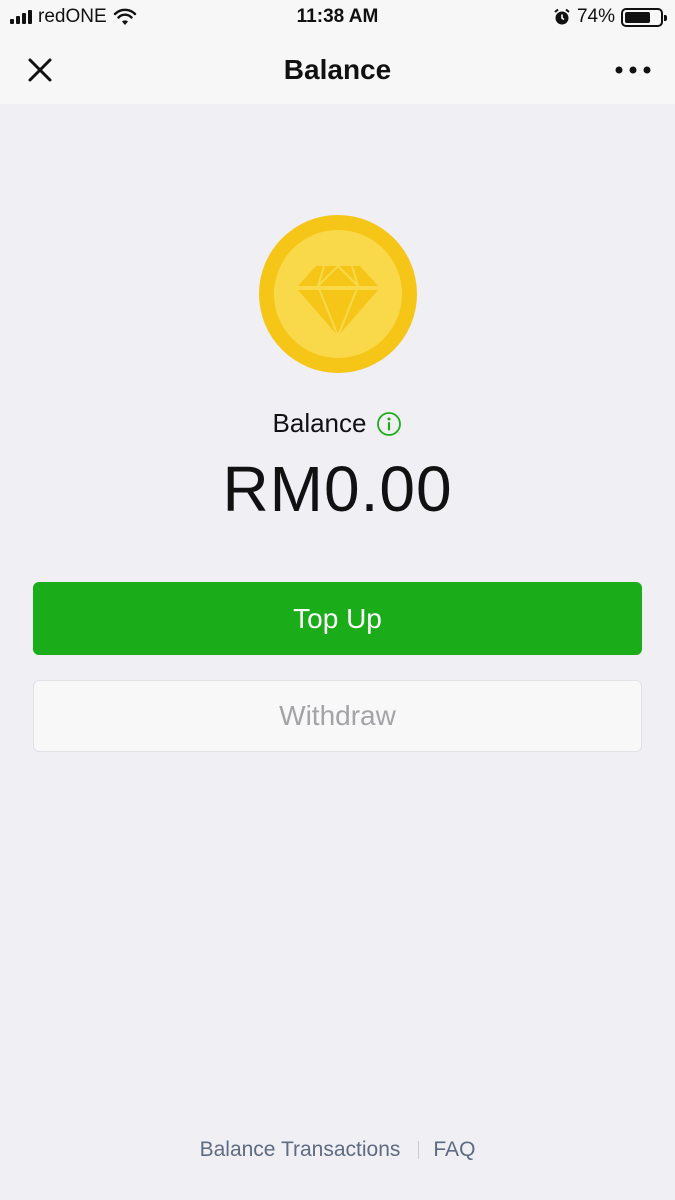 The height and width of the screenshot is (1200, 675). I want to click on footer-links: Balance Transactions FAQ, so click(337, 1150).